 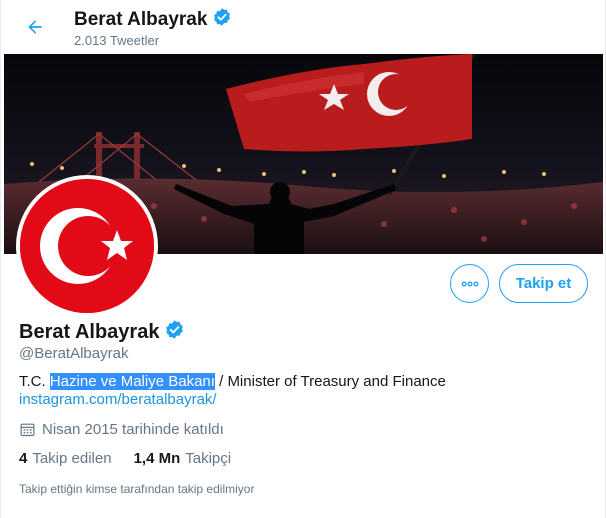 What do you see at coordinates (133, 429) in the screenshot?
I see `join-date-text: Nisan 2015 tarihinde katıldı` at bounding box center [133, 429].